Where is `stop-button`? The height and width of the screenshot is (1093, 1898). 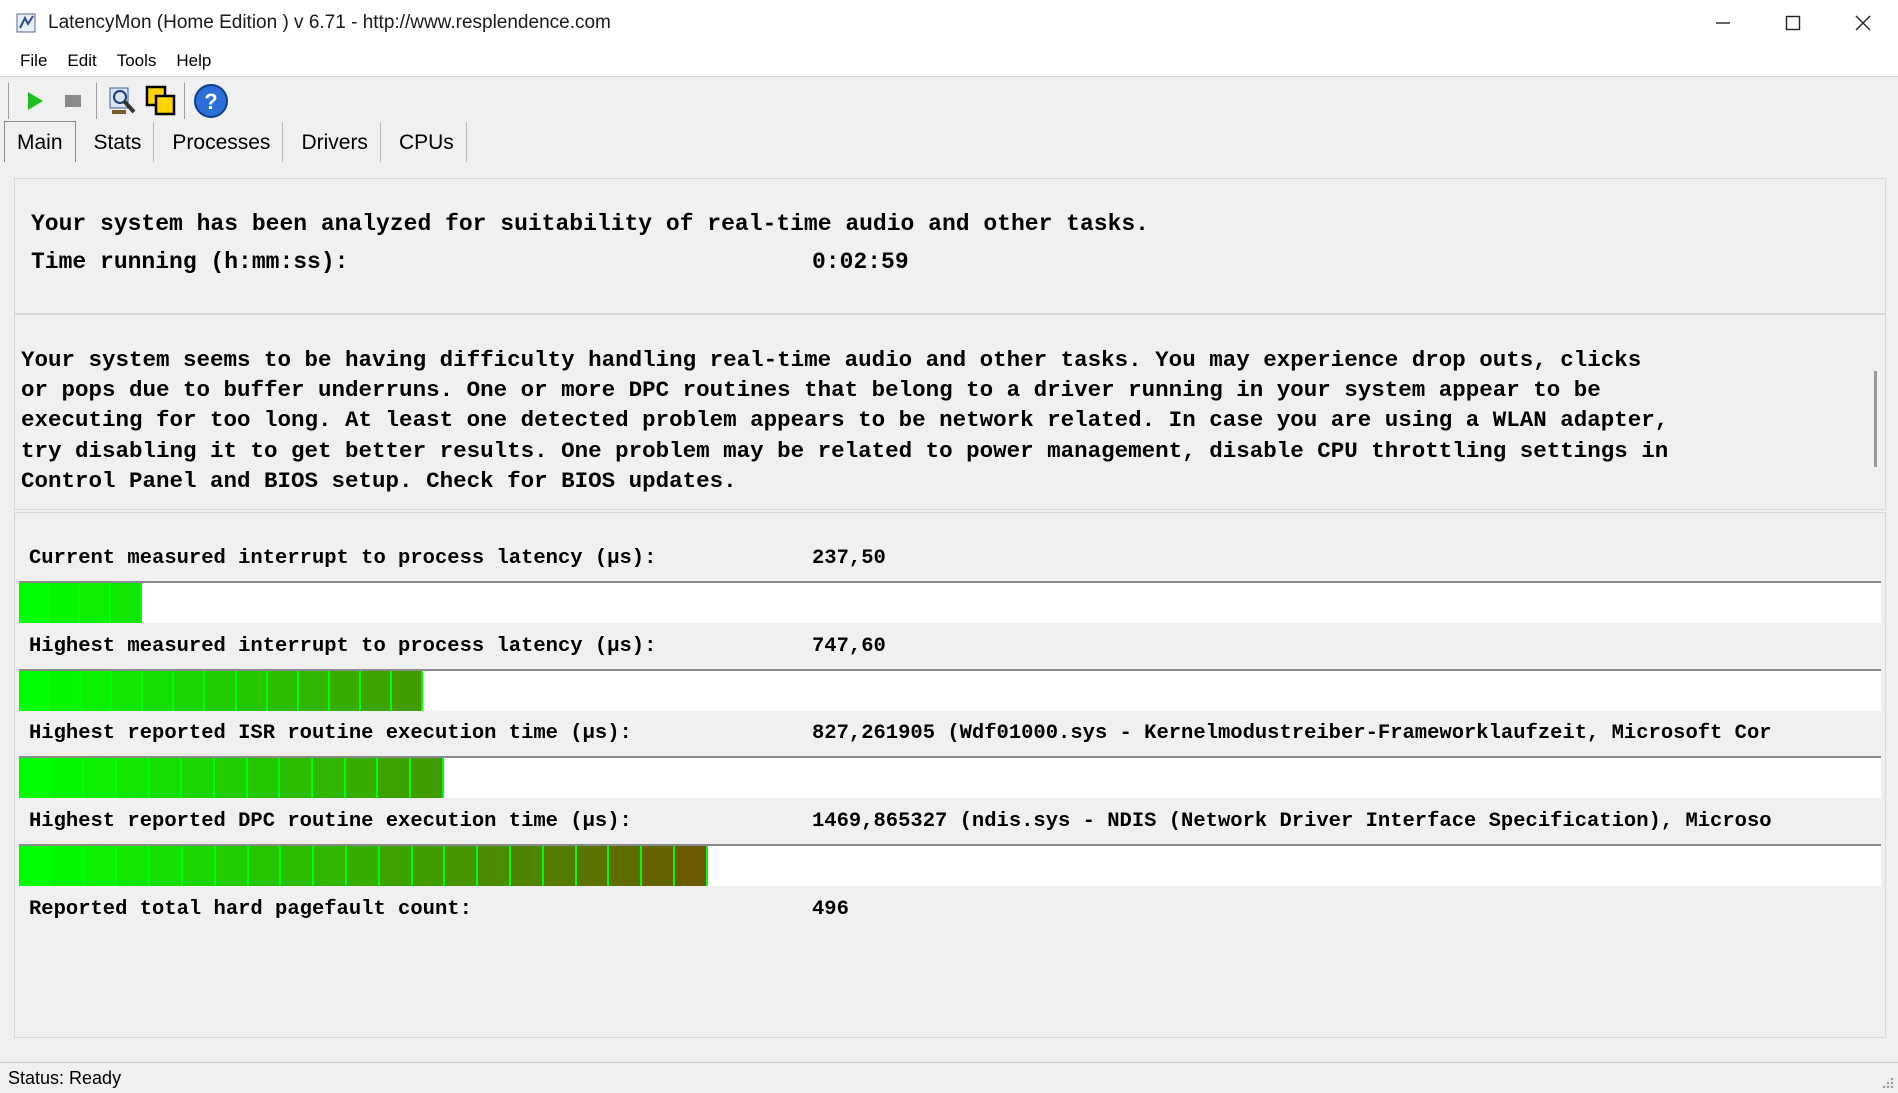
stop-button is located at coordinates (73, 101).